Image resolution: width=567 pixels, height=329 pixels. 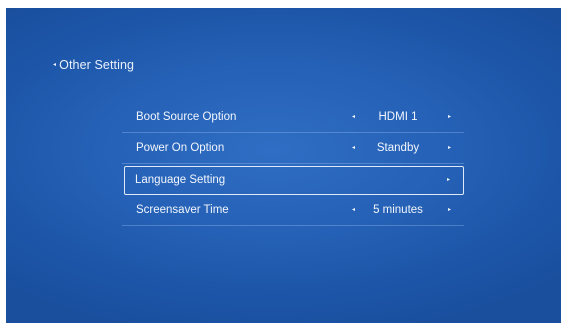 What do you see at coordinates (55, 64) in the screenshot?
I see `back-arrow-icon: ◂` at bounding box center [55, 64].